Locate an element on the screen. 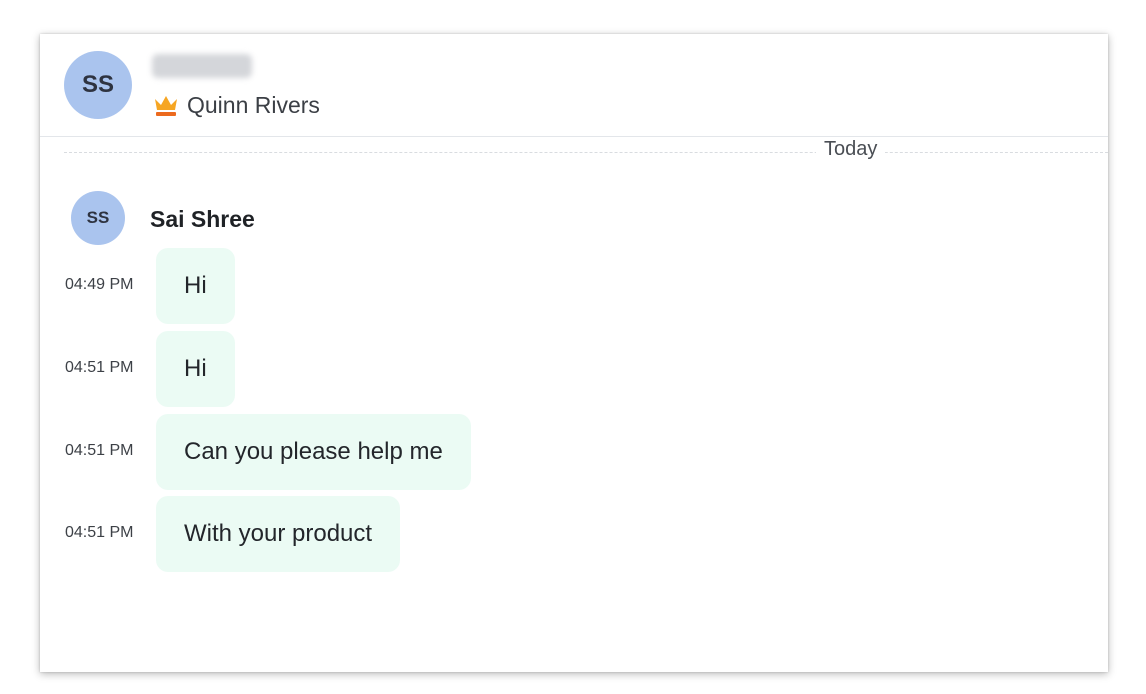 The image size is (1146, 694). date-divider-label: Today is located at coordinates (851, 149).